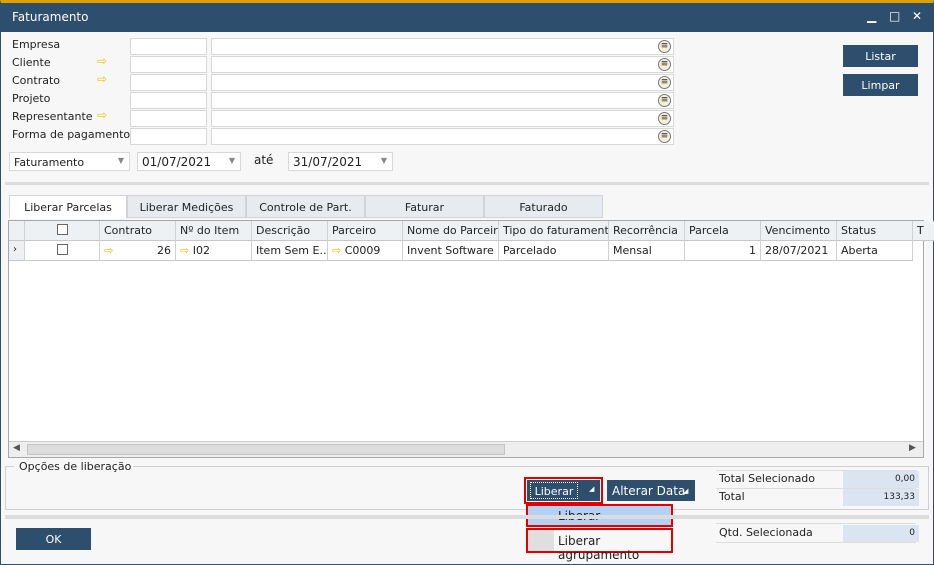 The image size is (934, 565). Describe the element at coordinates (766, 532) in the screenshot. I see `qtd-selecionada-label: Qtd. Selecionada` at that location.